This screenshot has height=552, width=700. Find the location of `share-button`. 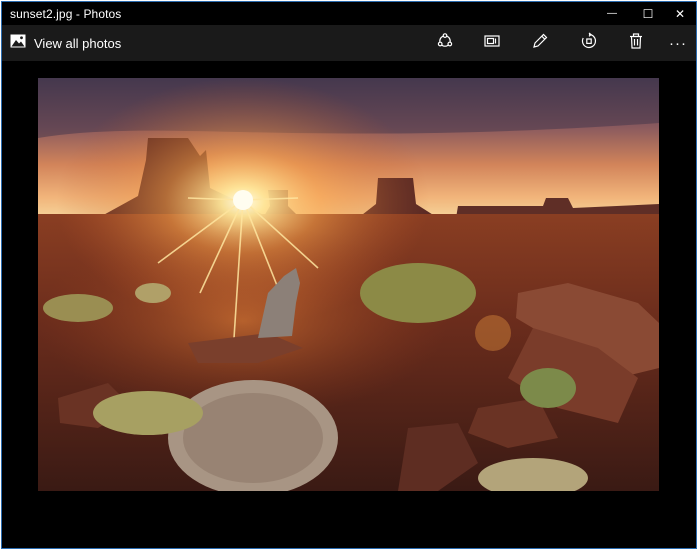

share-button is located at coordinates (445, 43).